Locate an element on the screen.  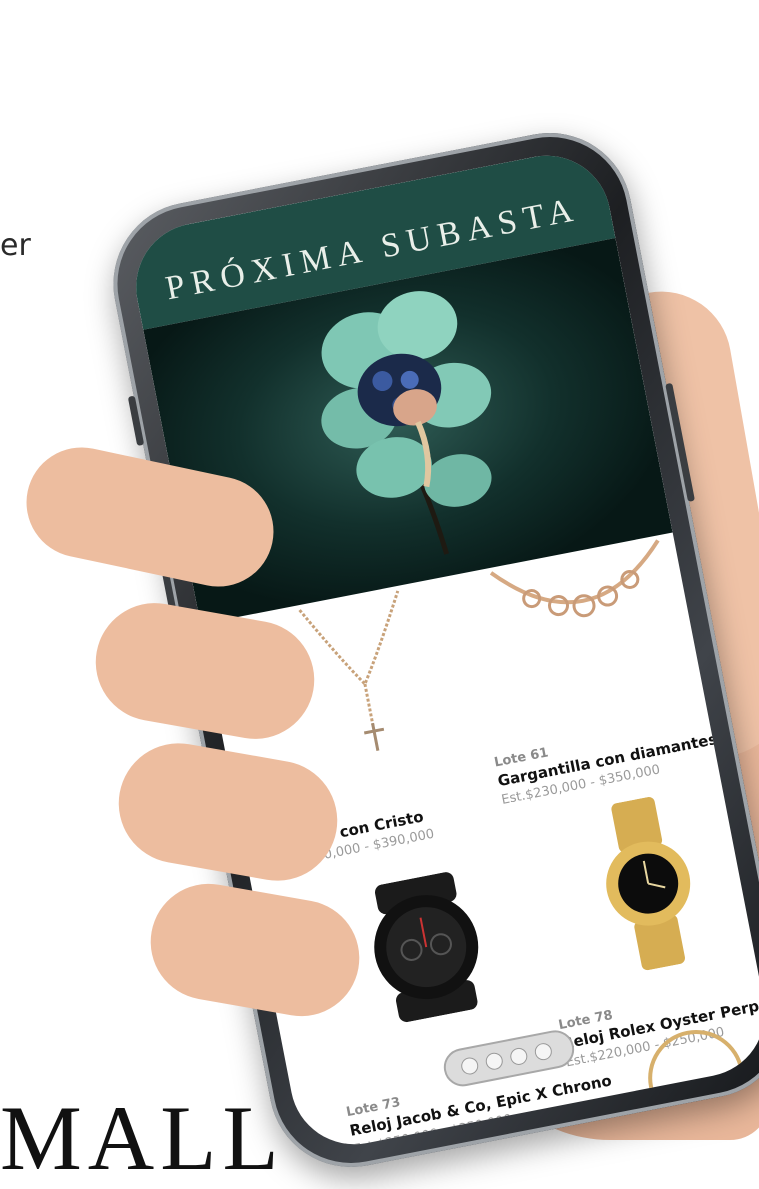
background-logo-text: MALL is located at coordinates (142, 1138).